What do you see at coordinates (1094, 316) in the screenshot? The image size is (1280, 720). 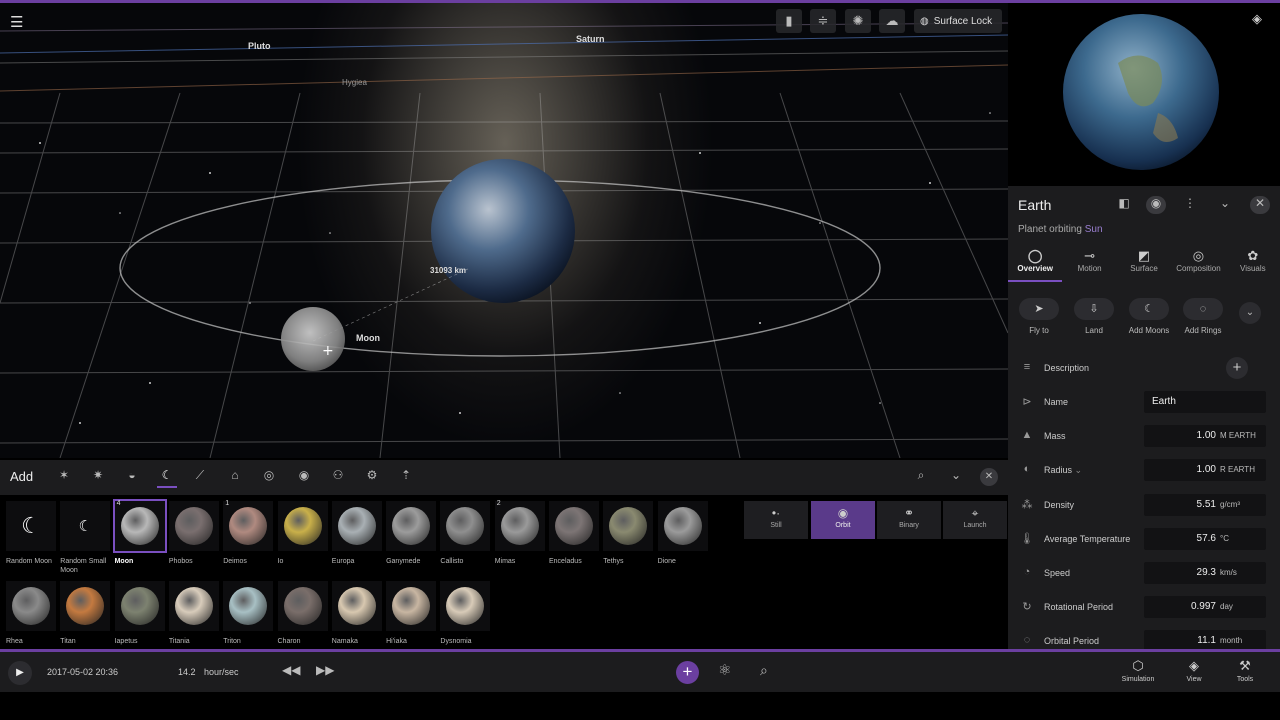 I see `land-button: ⇩ Land` at bounding box center [1094, 316].